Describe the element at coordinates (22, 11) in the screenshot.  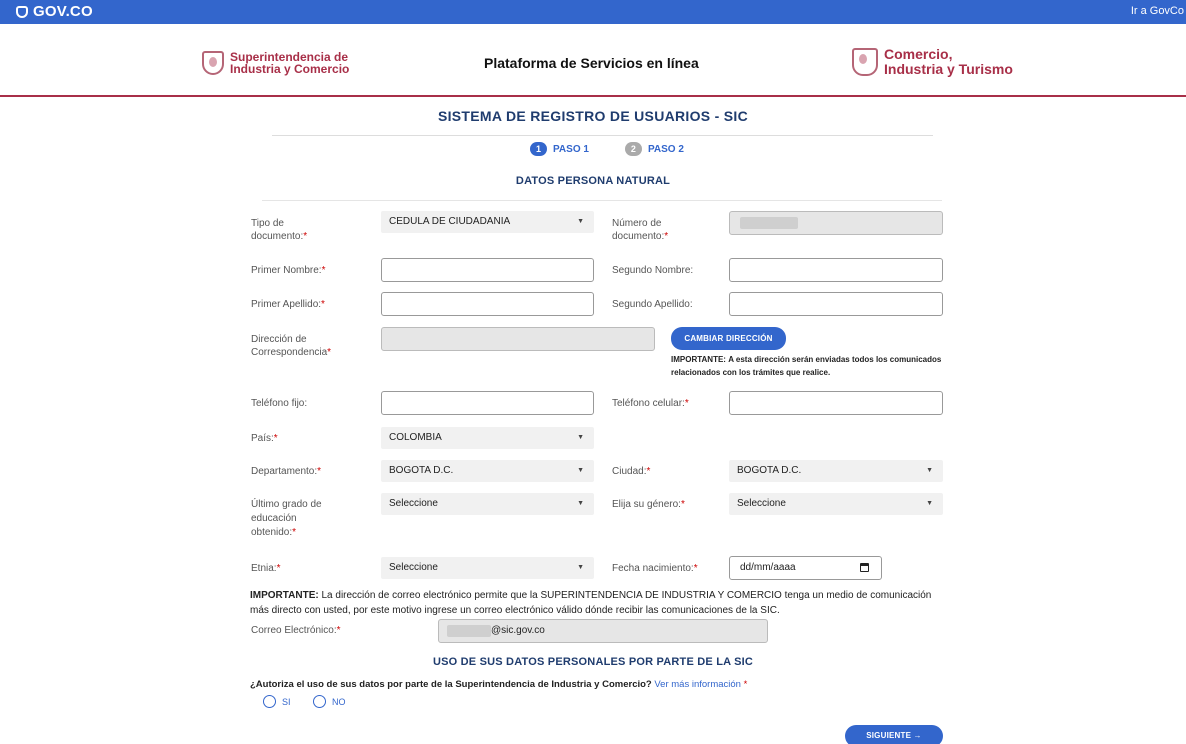
I see `govco-shield-icon` at that location.